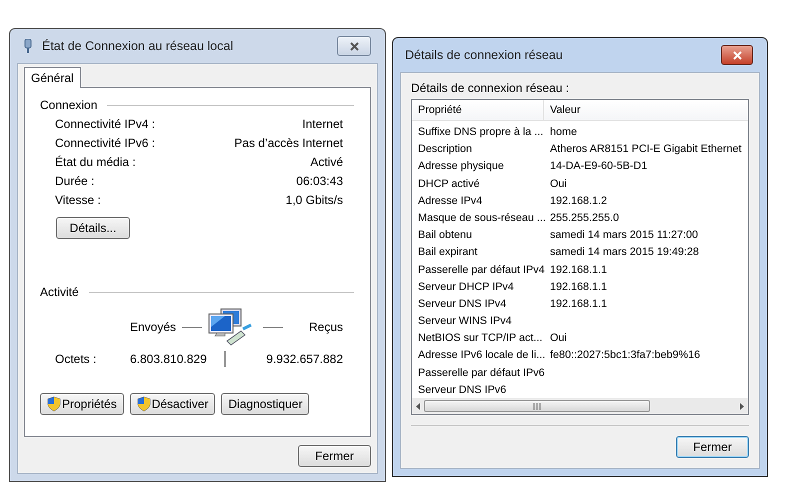  I want to click on received-bytes-value: 9.932.657.882, so click(304, 359).